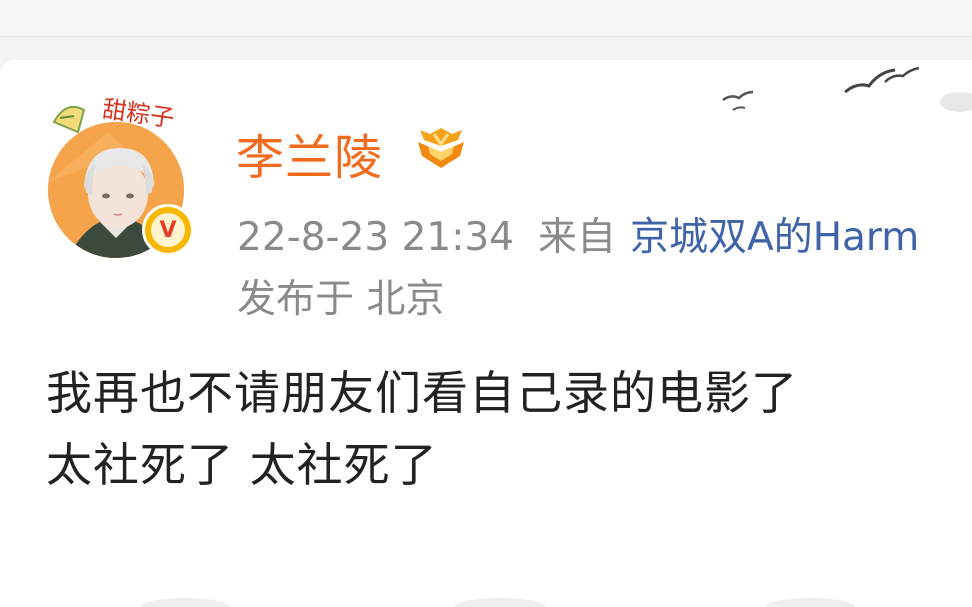  What do you see at coordinates (122, 173) in the screenshot?
I see `user-avatar: 甜粽子 V` at bounding box center [122, 173].